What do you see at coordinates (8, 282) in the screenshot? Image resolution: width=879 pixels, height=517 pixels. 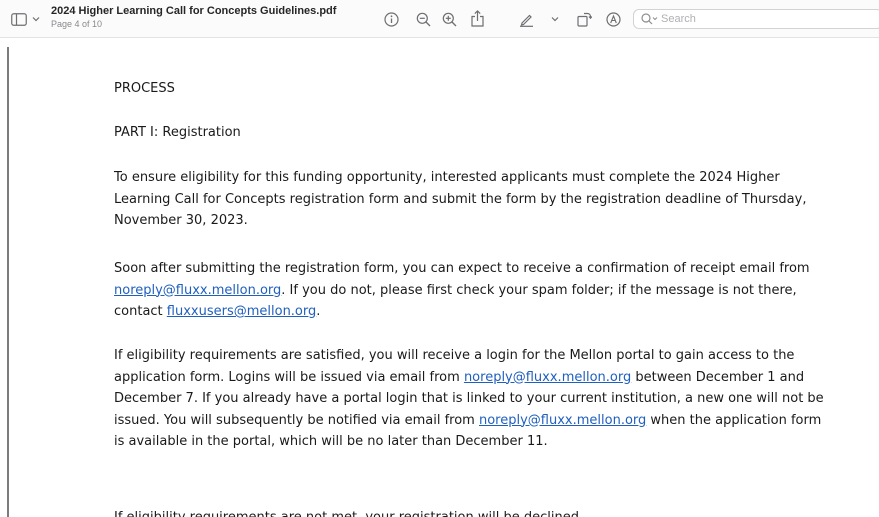 I see `page-edge` at bounding box center [8, 282].